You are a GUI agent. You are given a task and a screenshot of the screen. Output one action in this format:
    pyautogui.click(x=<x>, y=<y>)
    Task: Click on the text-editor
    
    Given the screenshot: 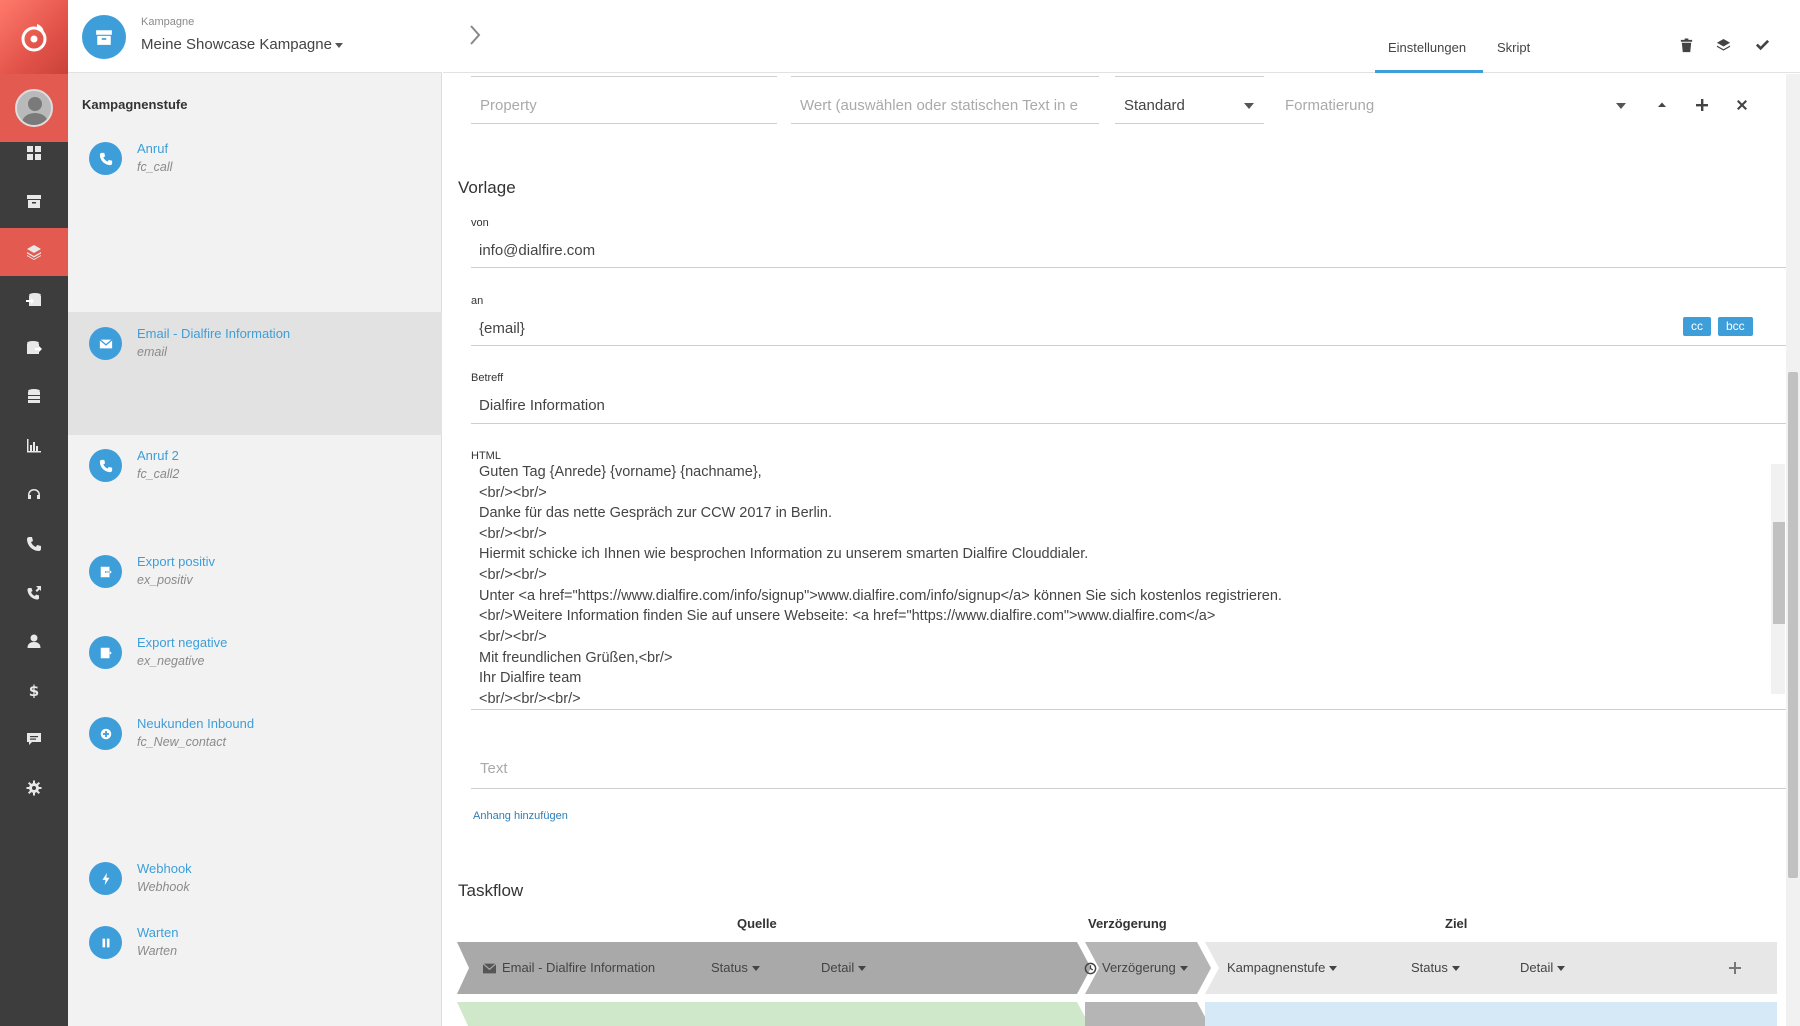 What is the action you would take?
    pyautogui.click(x=1129, y=769)
    